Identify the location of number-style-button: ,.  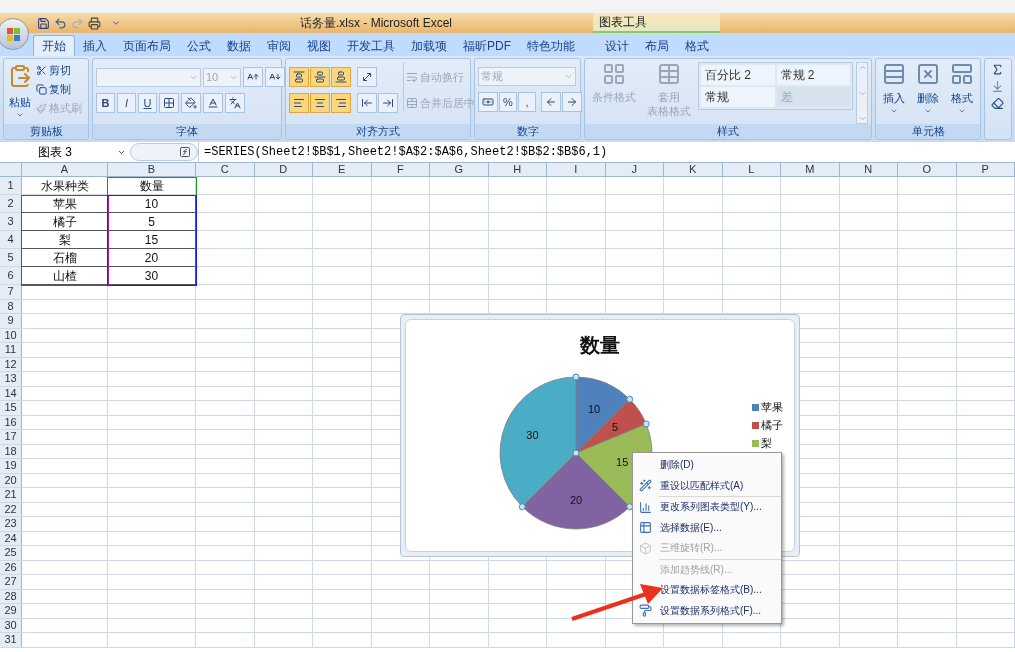
(527, 102).